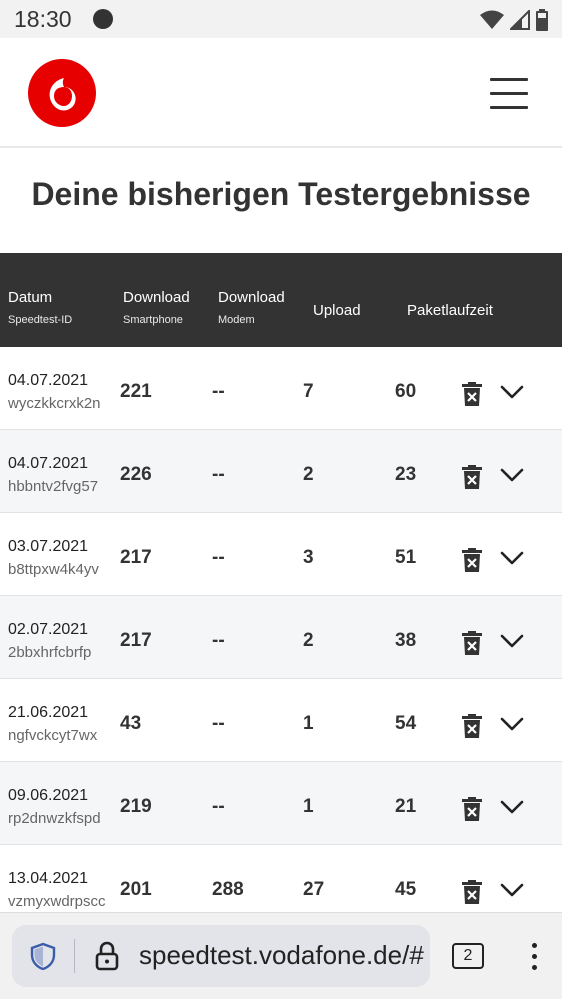 This screenshot has height=999, width=562. What do you see at coordinates (53, 735) in the screenshot?
I see `cell-speedtest-id: ngfvckcyt7wx` at bounding box center [53, 735].